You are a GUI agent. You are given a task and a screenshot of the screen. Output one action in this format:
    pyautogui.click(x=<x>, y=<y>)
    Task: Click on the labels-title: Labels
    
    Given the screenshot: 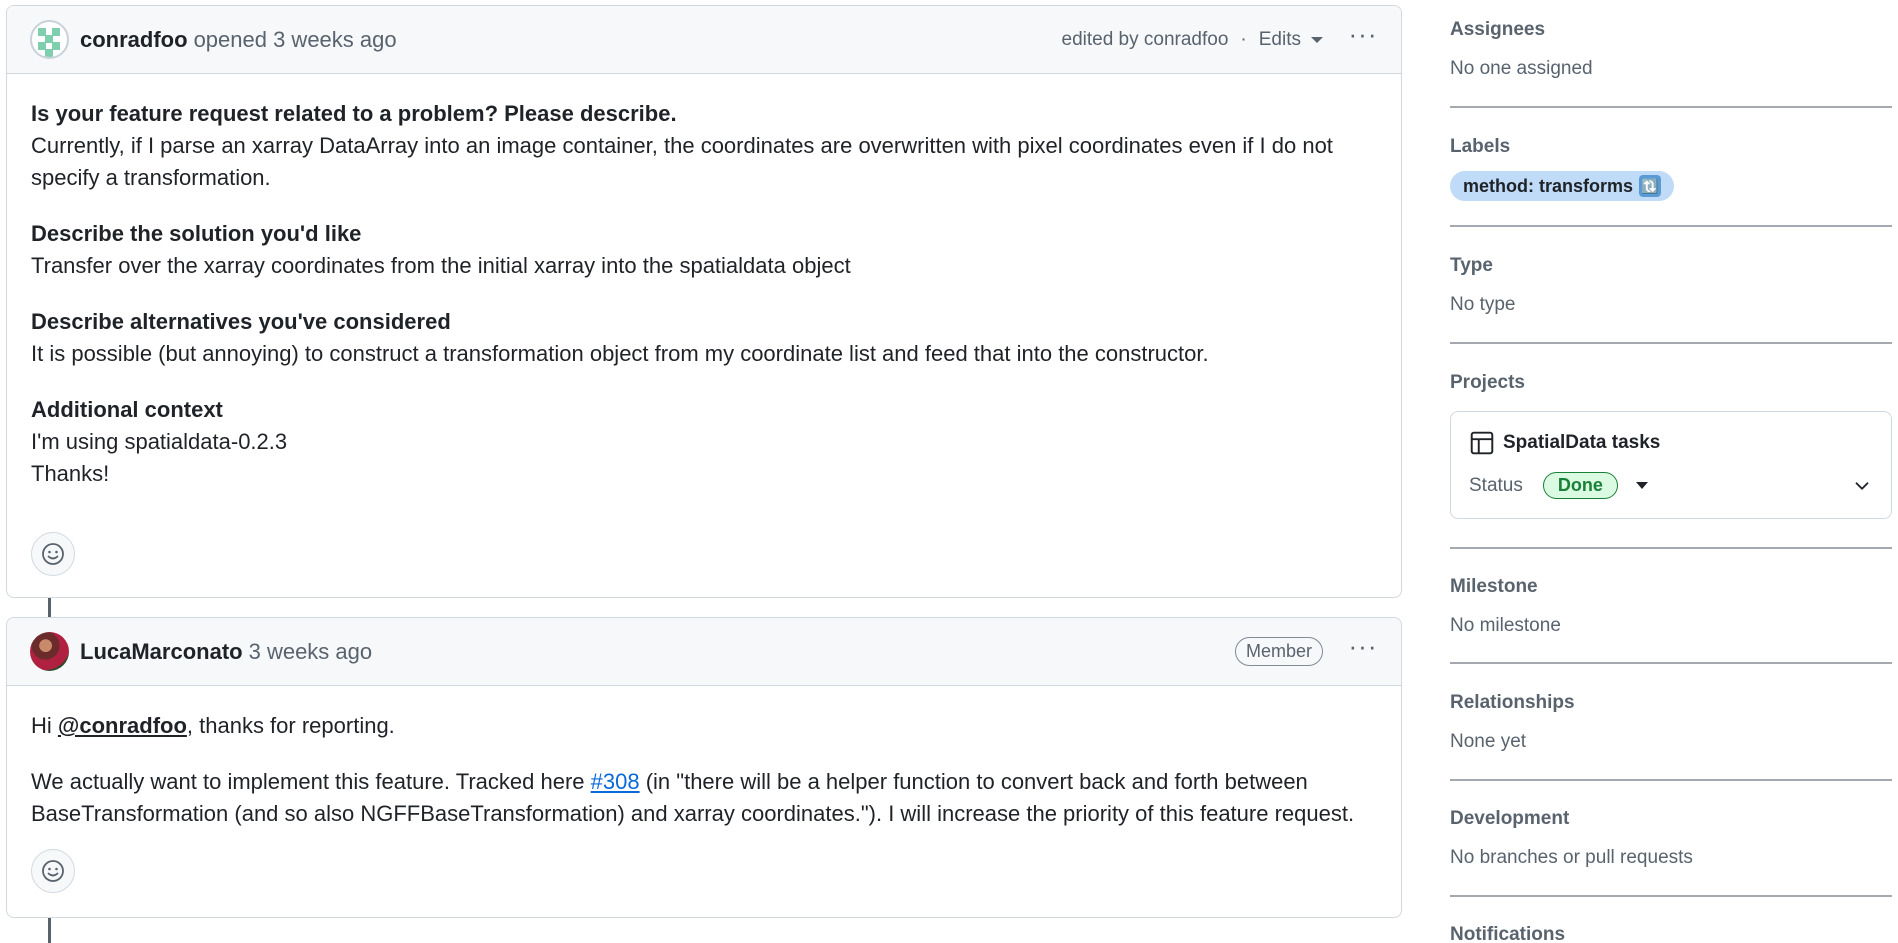 What is the action you would take?
    pyautogui.click(x=1671, y=147)
    